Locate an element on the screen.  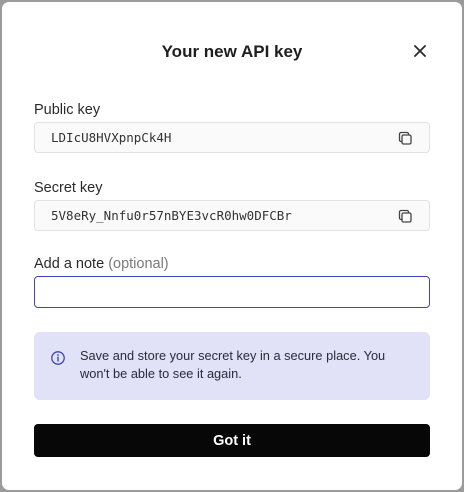
note-label-text: Add a note is located at coordinates (69, 264).